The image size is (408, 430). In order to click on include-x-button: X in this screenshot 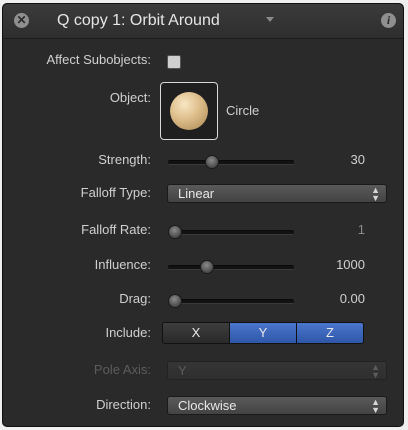, I will do `click(196, 333)`.